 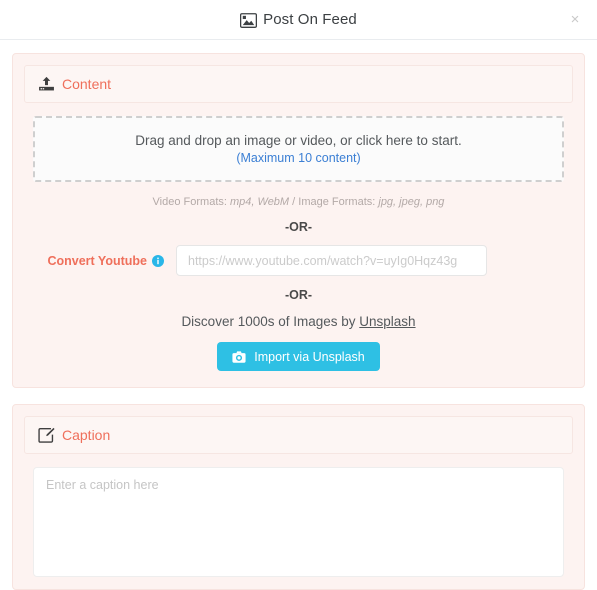 I want to click on video-formats-value: mp4, WebM, so click(x=260, y=202).